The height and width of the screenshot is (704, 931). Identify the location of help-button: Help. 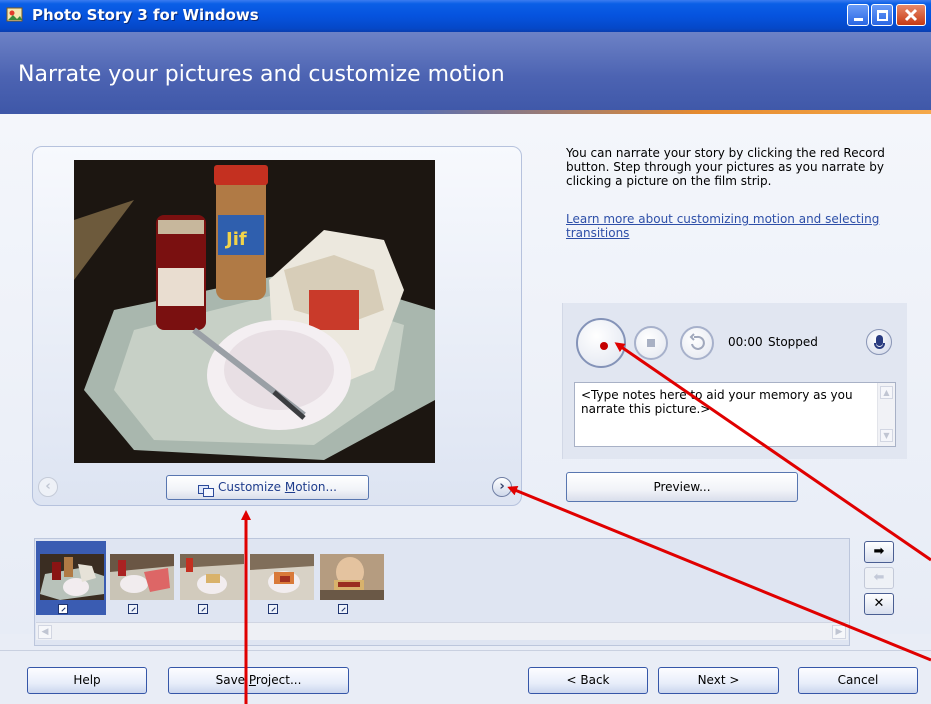
(87, 680).